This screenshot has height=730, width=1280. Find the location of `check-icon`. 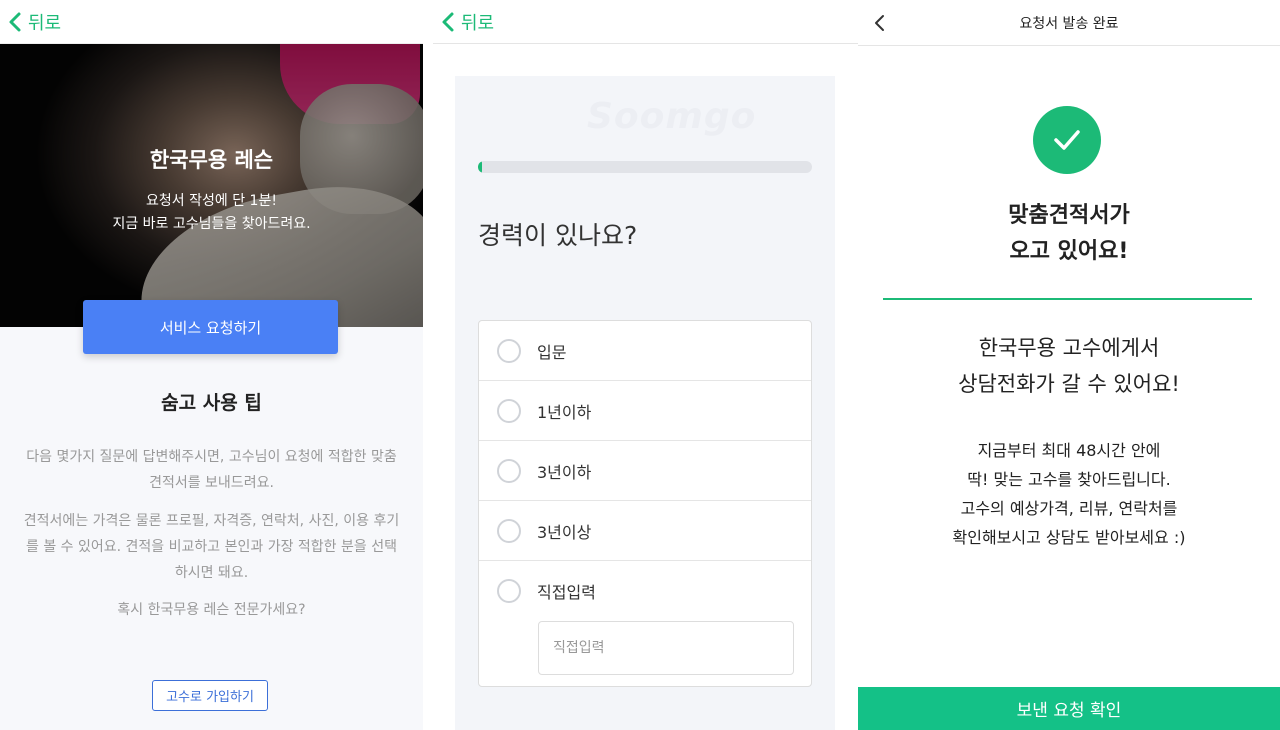

check-icon is located at coordinates (1067, 140).